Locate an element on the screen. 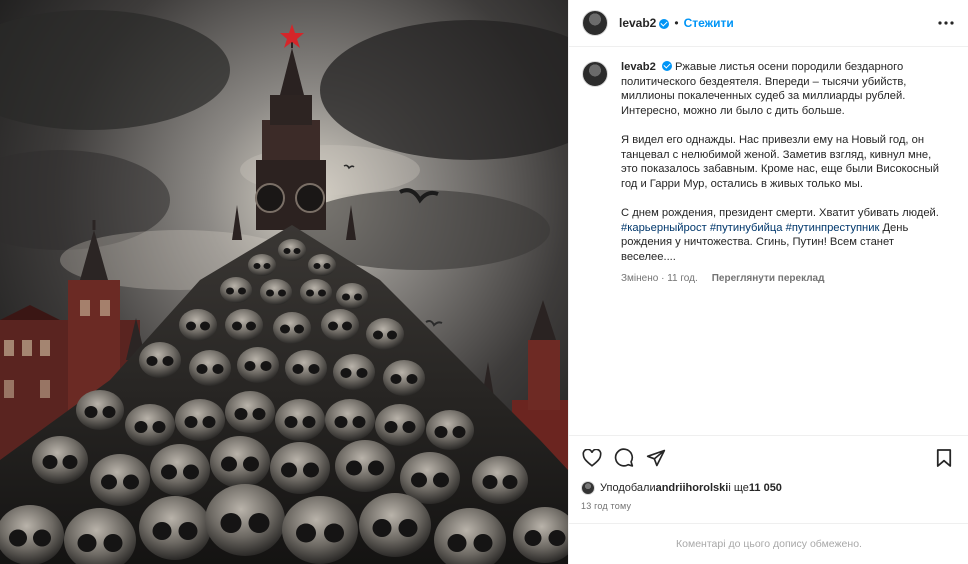 The height and width of the screenshot is (564, 968). more-options-icon is located at coordinates (946, 23).